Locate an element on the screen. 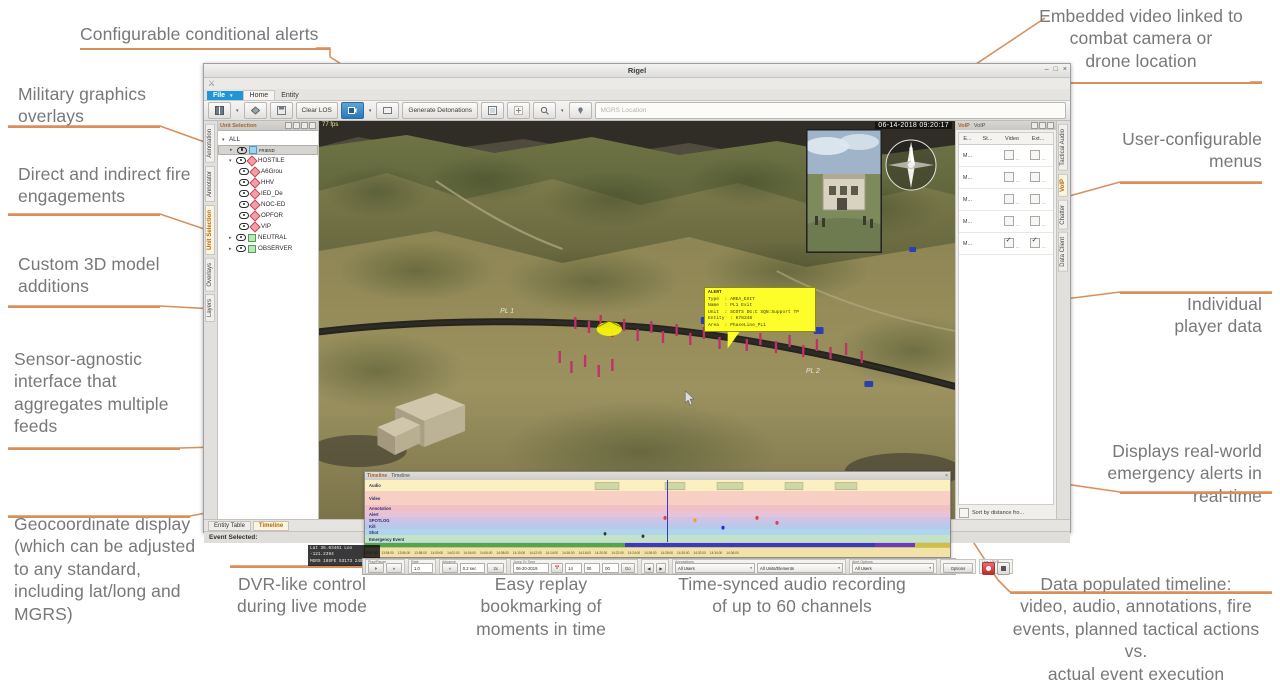  panel-minimize-icon is located at coordinates (304, 125).